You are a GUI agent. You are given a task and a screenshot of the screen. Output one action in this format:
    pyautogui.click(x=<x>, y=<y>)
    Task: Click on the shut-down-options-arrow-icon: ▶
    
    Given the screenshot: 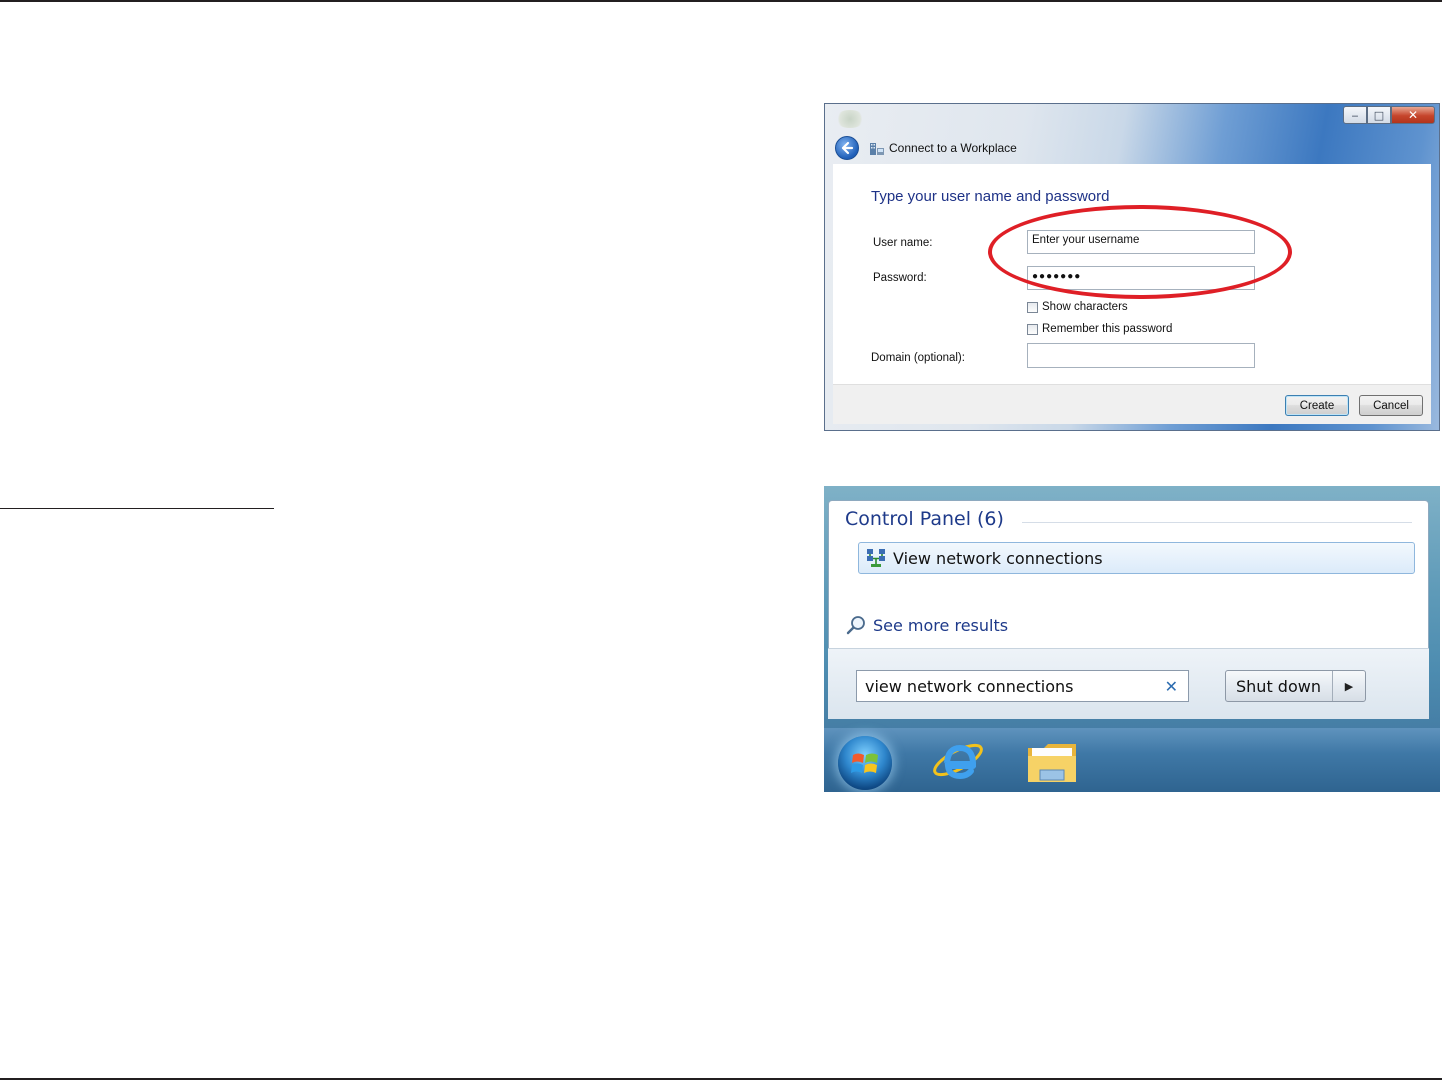 What is the action you would take?
    pyautogui.click(x=1349, y=686)
    